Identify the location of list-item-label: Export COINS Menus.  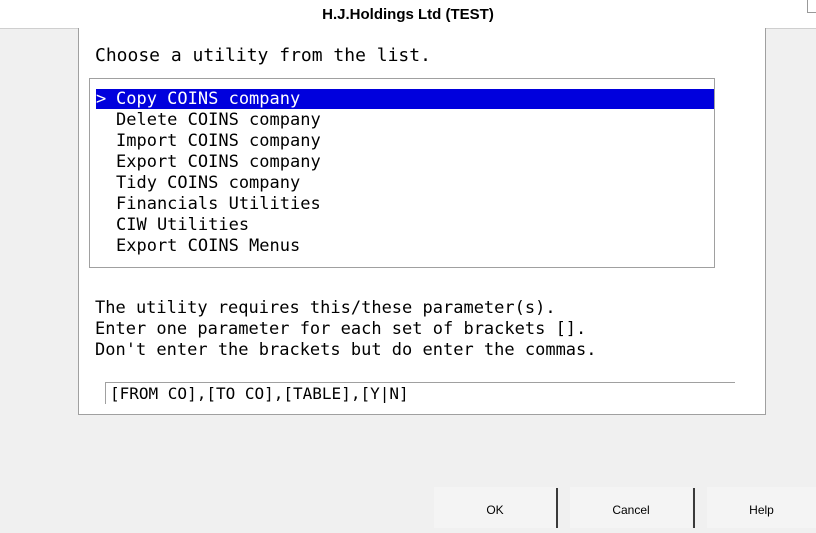
(208, 246).